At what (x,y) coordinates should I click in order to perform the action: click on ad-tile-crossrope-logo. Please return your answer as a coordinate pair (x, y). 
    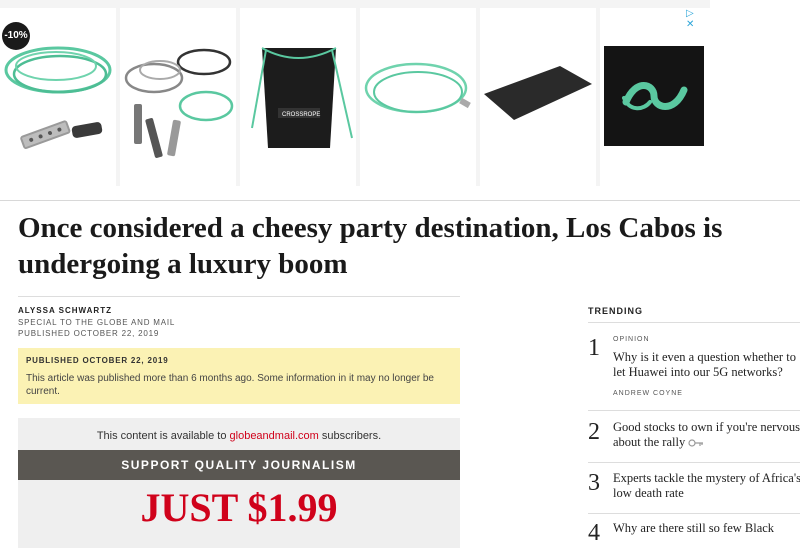
    Looking at the image, I should click on (655, 97).